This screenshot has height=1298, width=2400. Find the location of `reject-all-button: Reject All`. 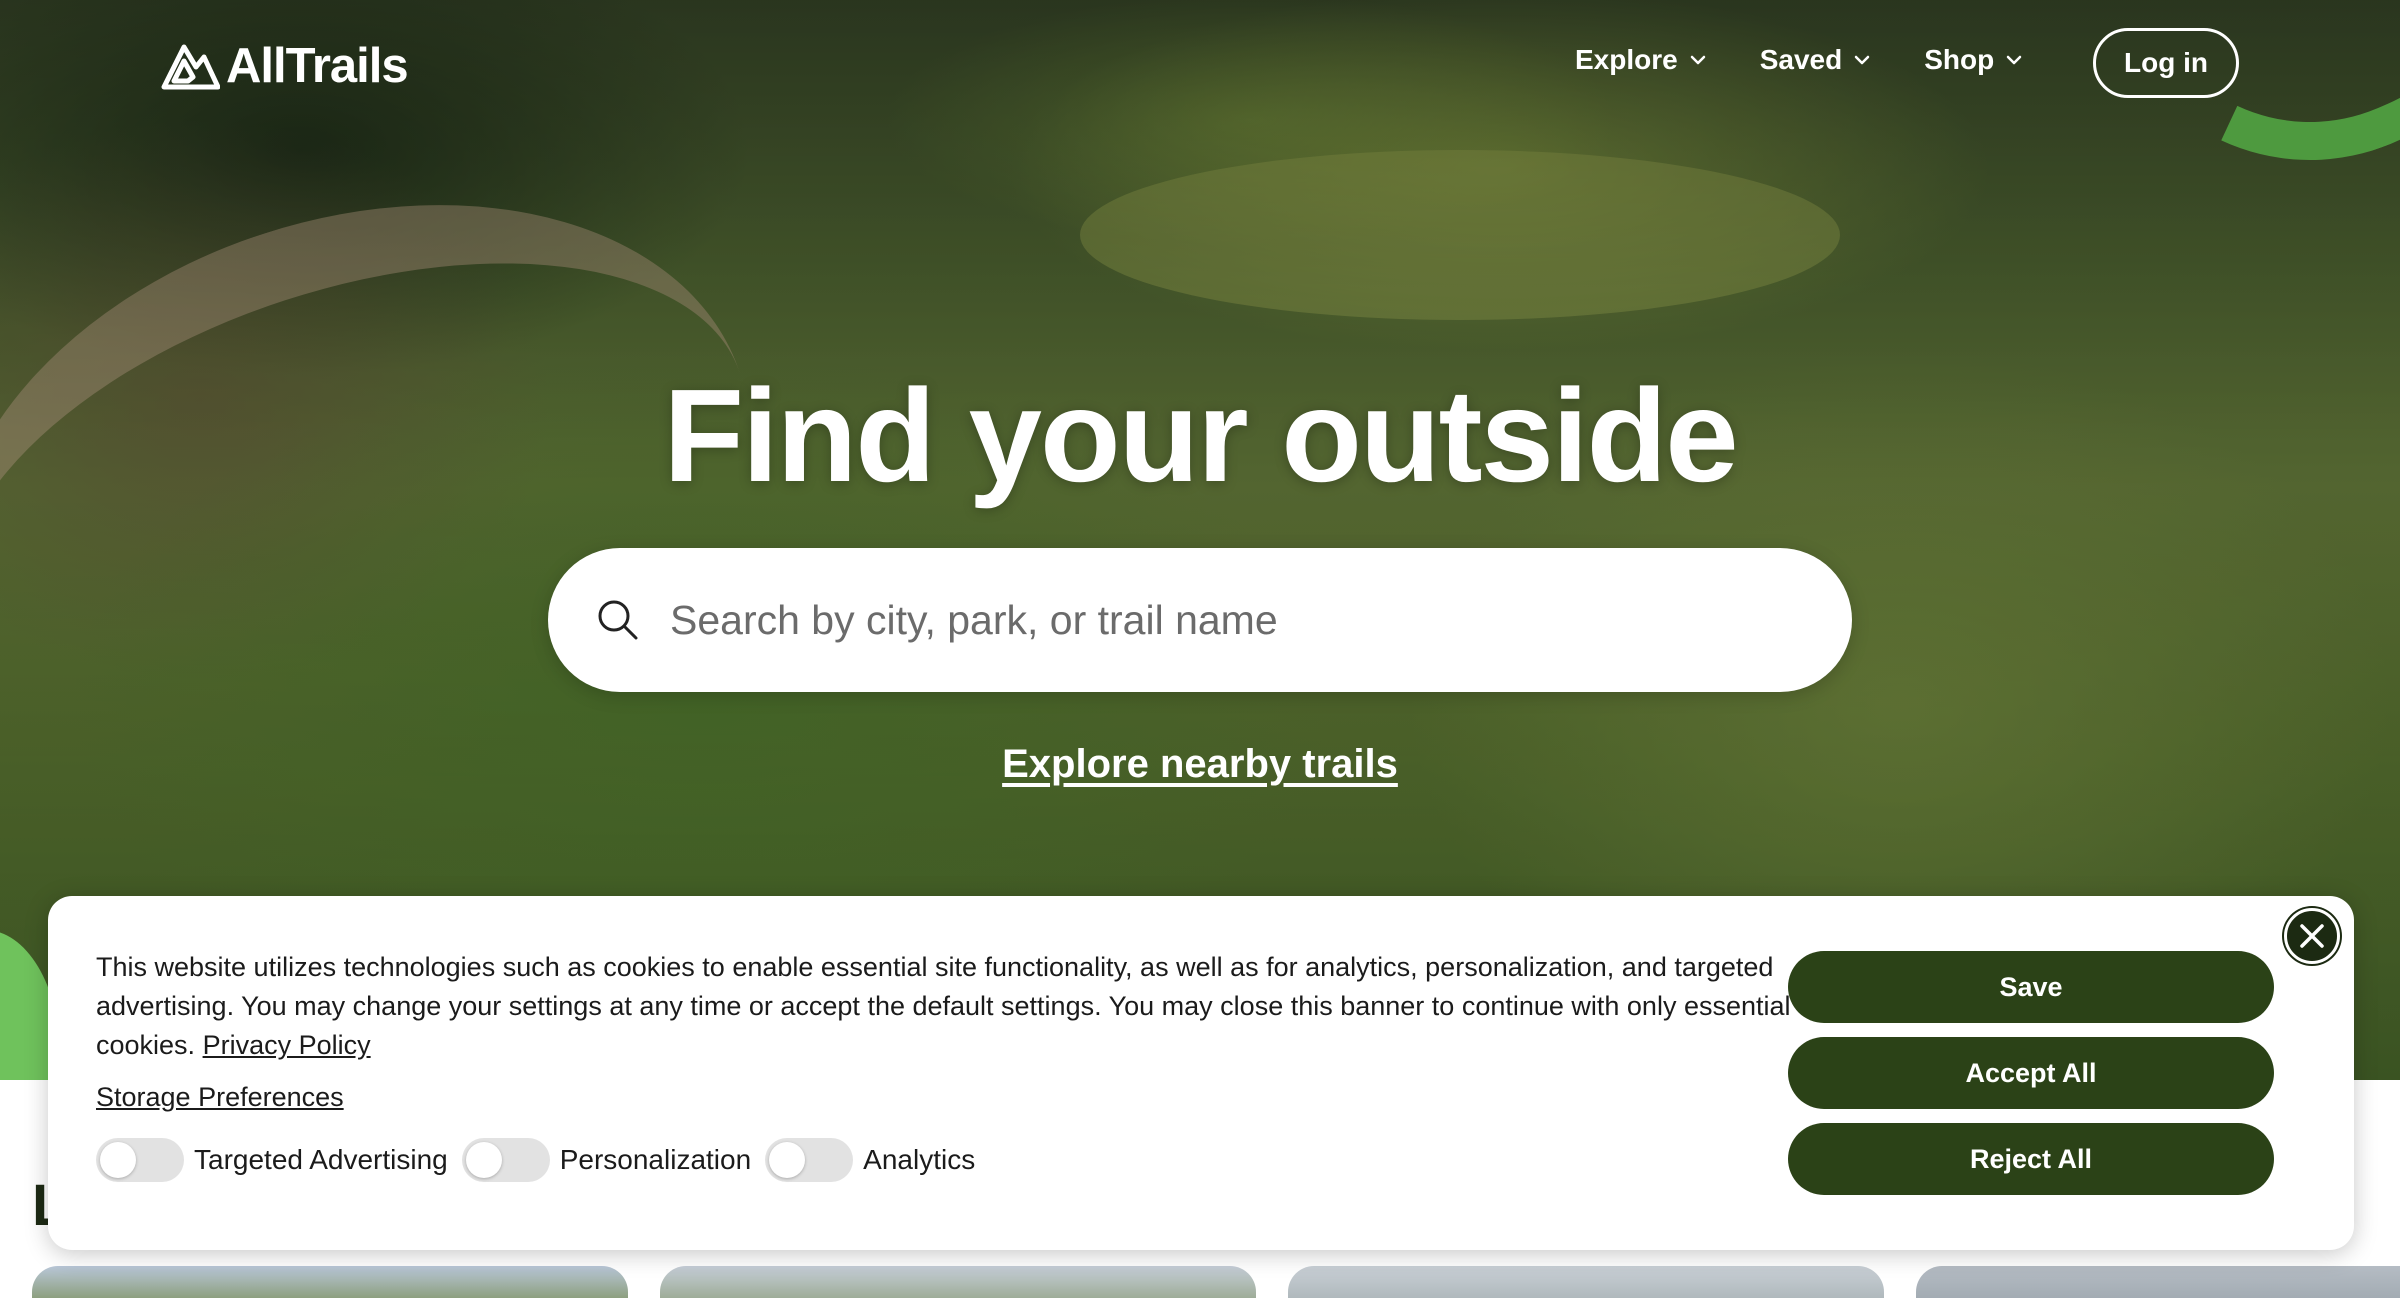

reject-all-button: Reject All is located at coordinates (2031, 1159).